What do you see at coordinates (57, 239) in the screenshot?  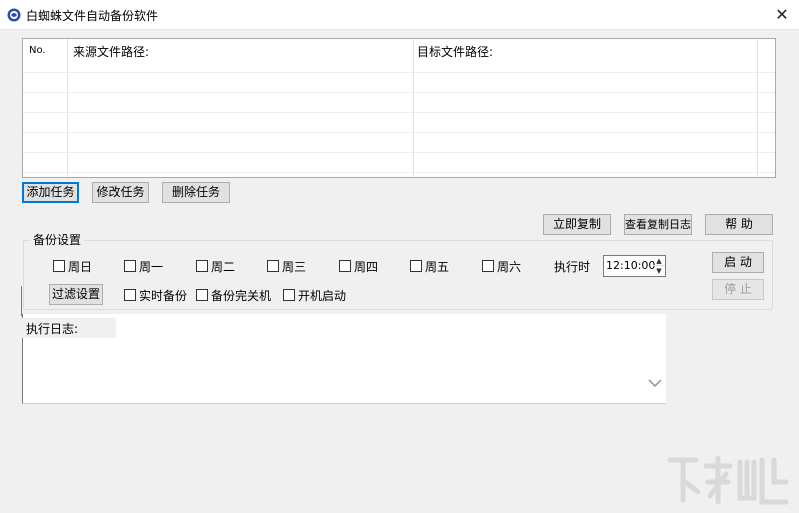 I see `backup-settings-title: 备份设置` at bounding box center [57, 239].